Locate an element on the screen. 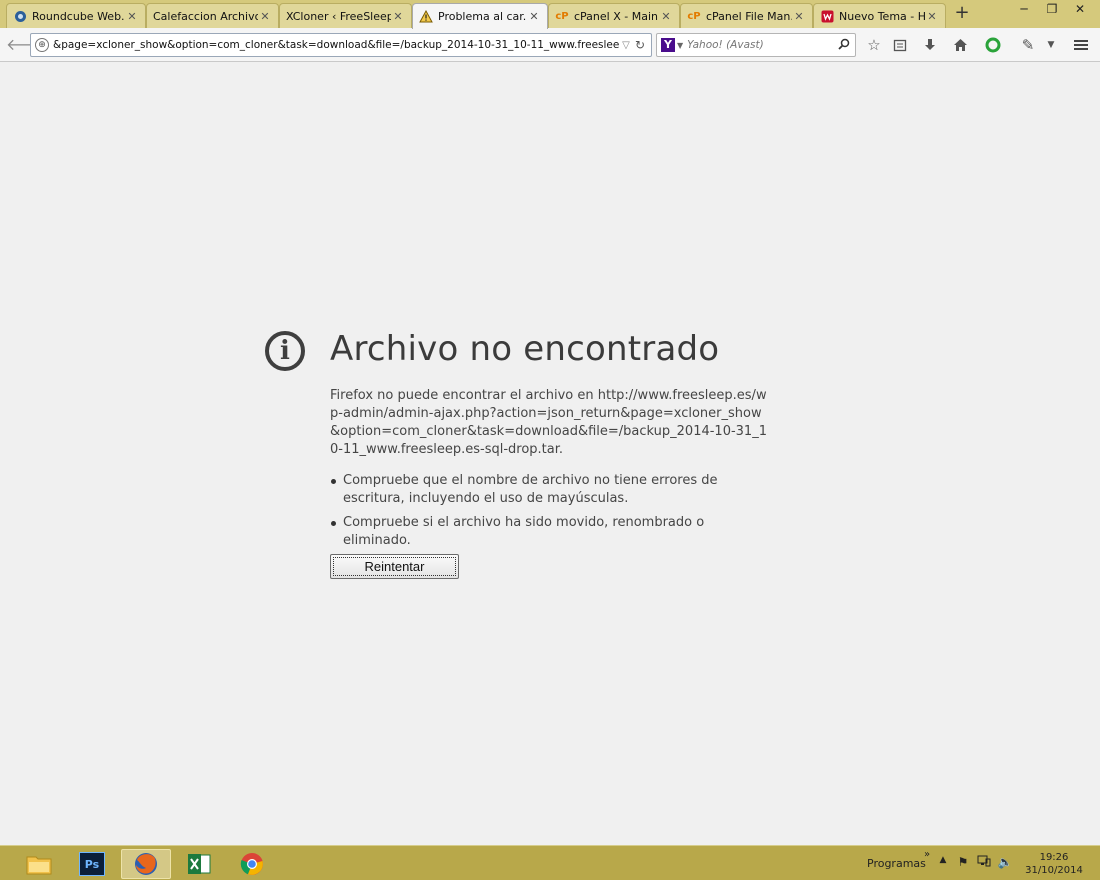 This screenshot has height=880, width=1100. back-button: 🡐 is located at coordinates (27, 45).